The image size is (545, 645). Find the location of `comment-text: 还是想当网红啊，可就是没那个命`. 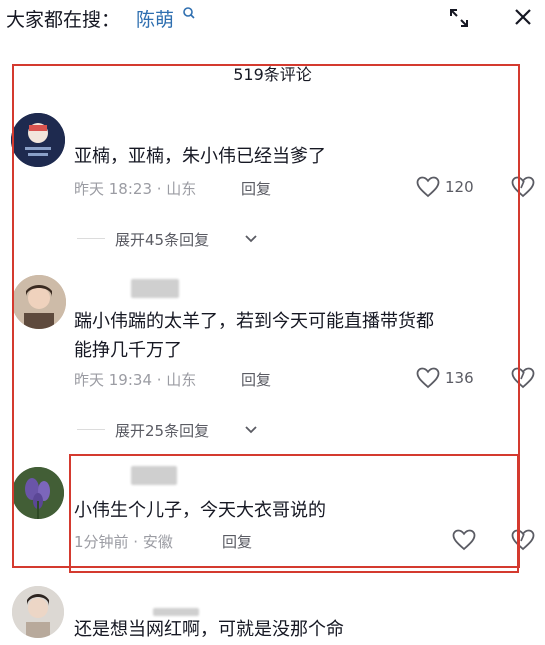

comment-text: 还是想当网红啊，可就是没那个命 is located at coordinates (209, 629).